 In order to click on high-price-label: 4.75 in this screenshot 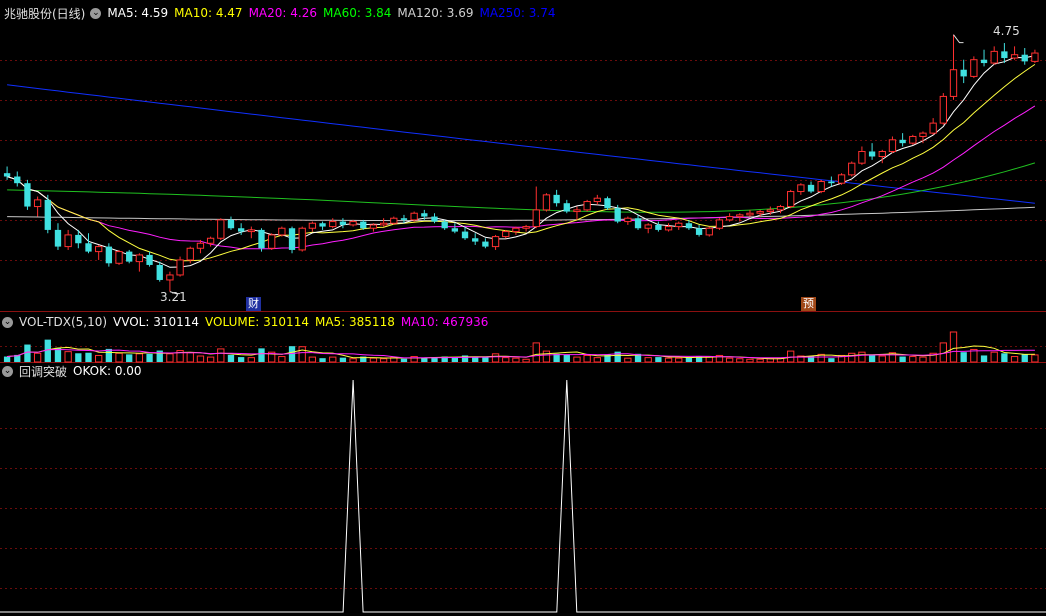, I will do `click(1006, 31)`.